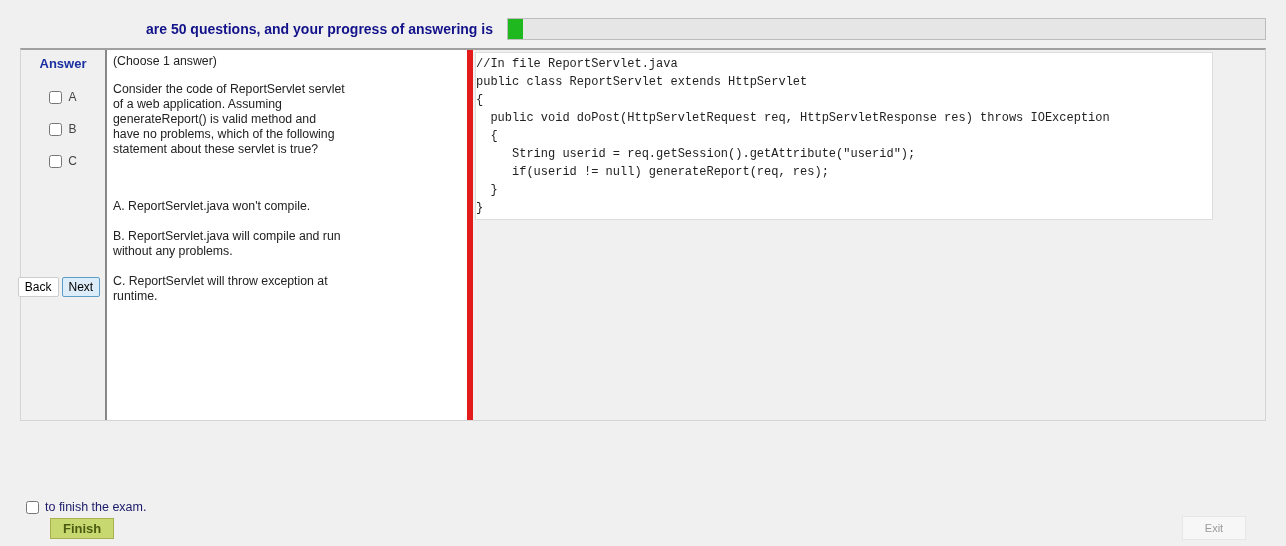  I want to click on question-instruction: (Choose 1 answer), so click(165, 61).